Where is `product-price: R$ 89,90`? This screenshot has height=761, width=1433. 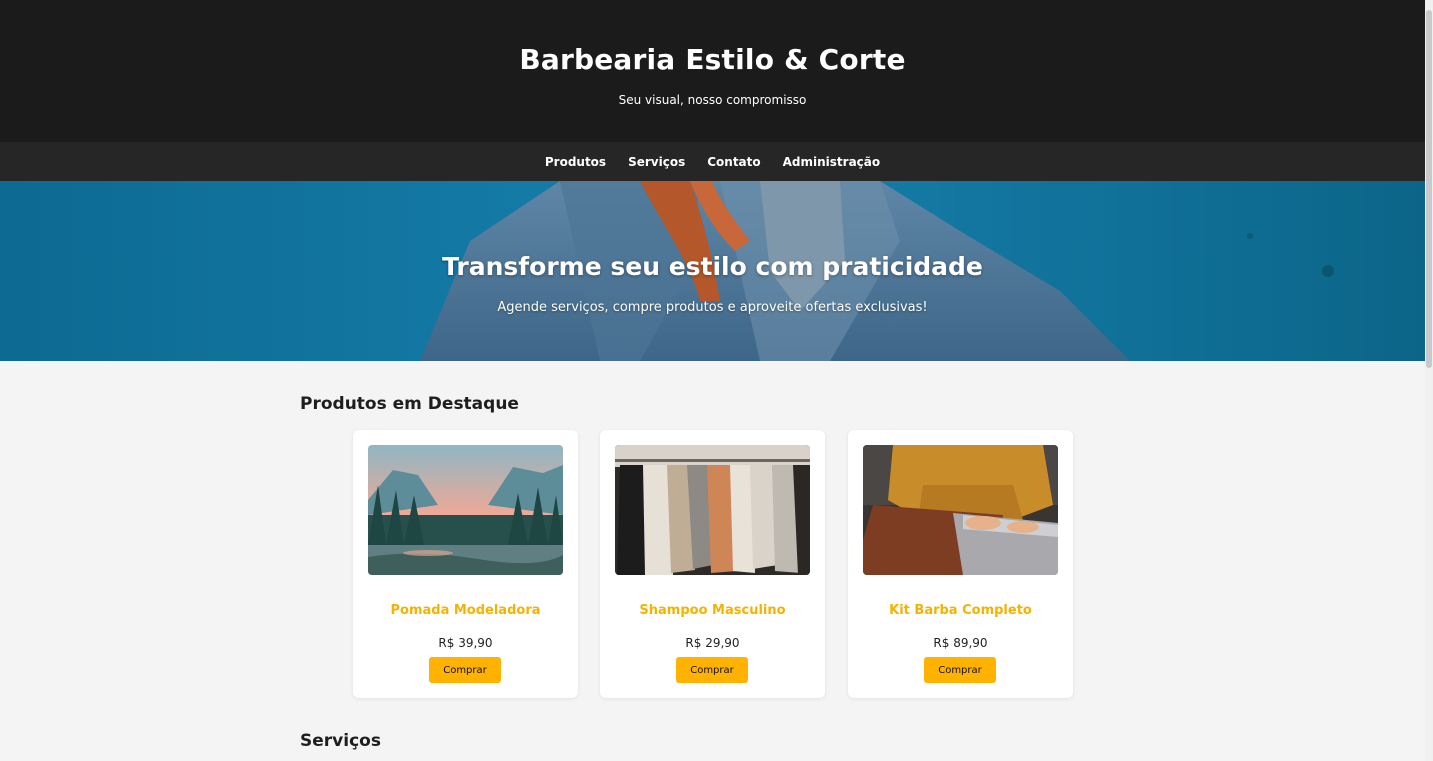 product-price: R$ 89,90 is located at coordinates (960, 643).